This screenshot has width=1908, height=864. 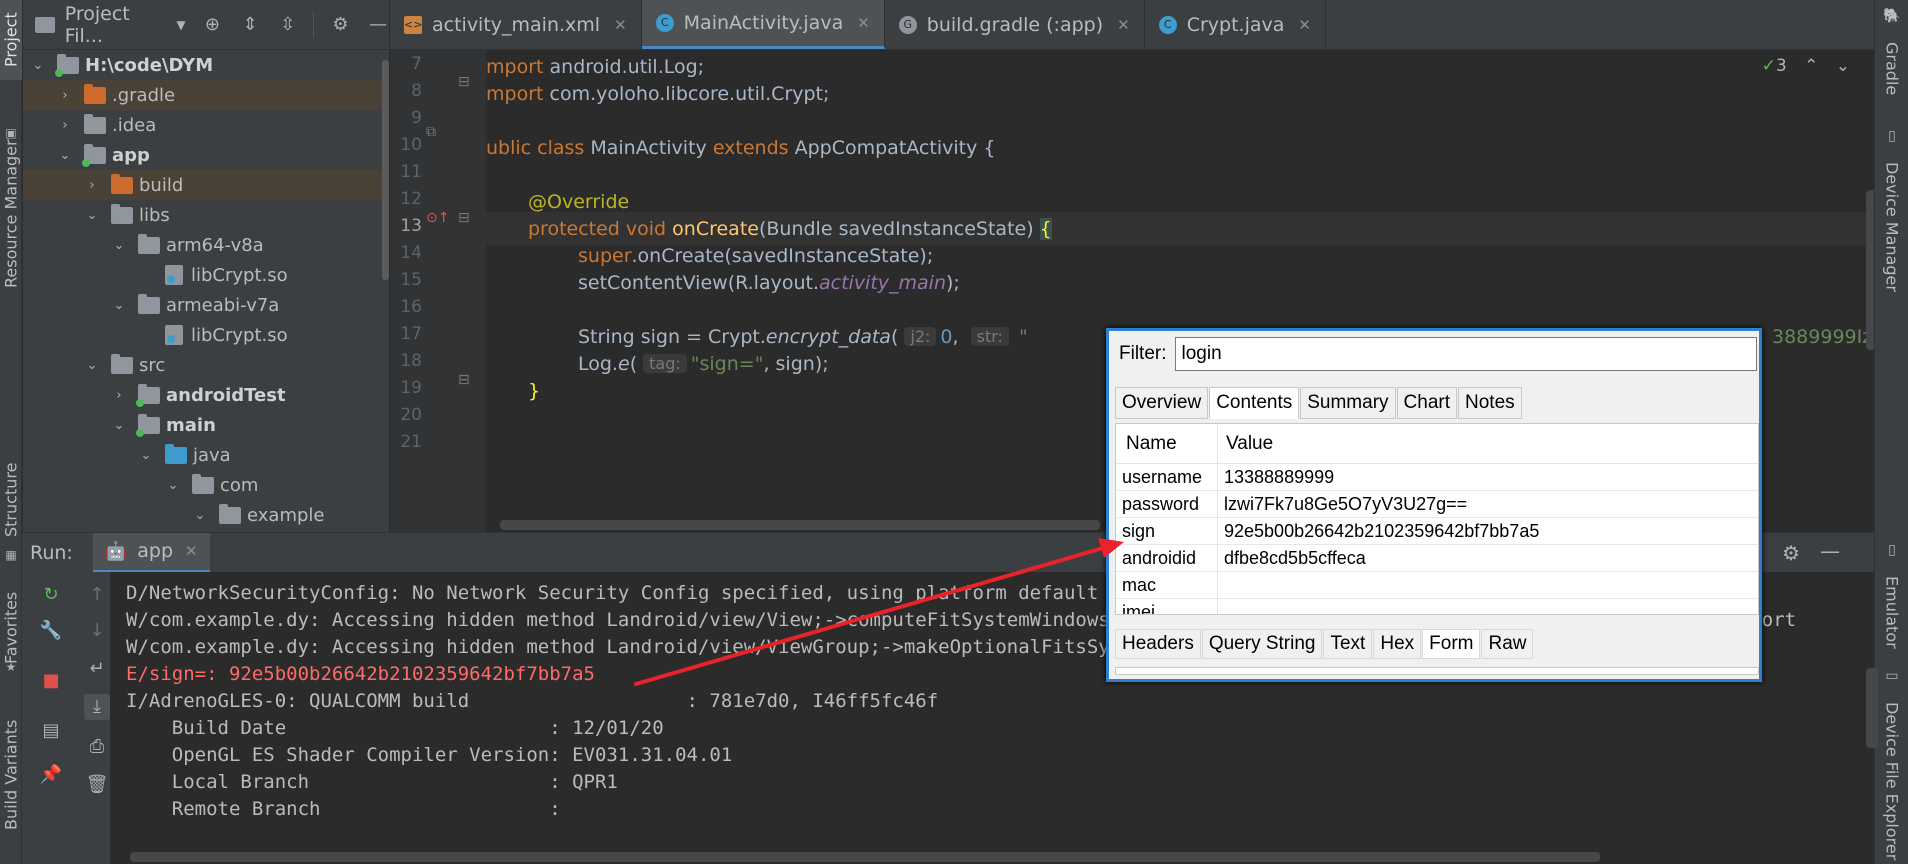 What do you see at coordinates (206, 215) in the screenshot?
I see `tree-item: ⌄ libs` at bounding box center [206, 215].